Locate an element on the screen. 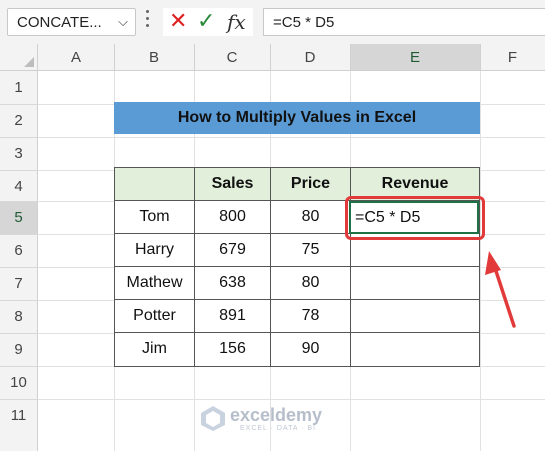 The height and width of the screenshot is (451, 545). formula-input: =C5 * D5 is located at coordinates (404, 22).